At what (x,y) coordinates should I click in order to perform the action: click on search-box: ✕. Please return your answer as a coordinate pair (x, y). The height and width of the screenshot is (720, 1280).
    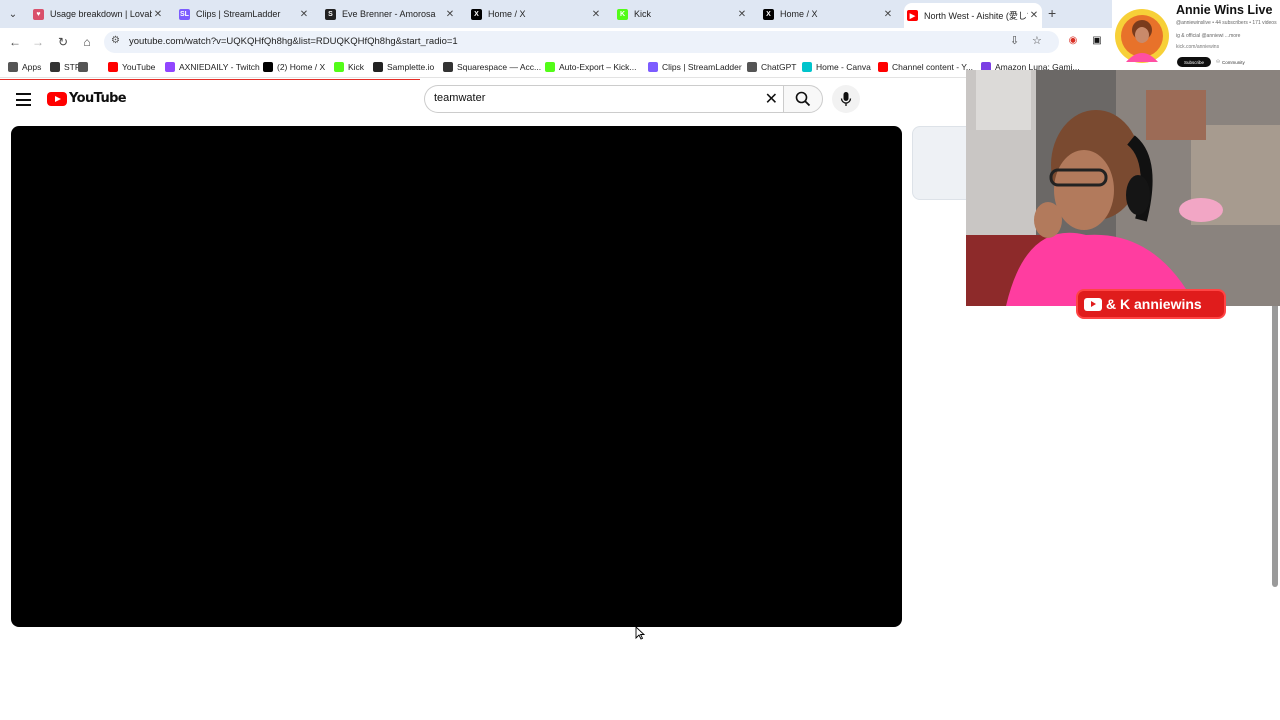
    Looking at the image, I should click on (604, 99).